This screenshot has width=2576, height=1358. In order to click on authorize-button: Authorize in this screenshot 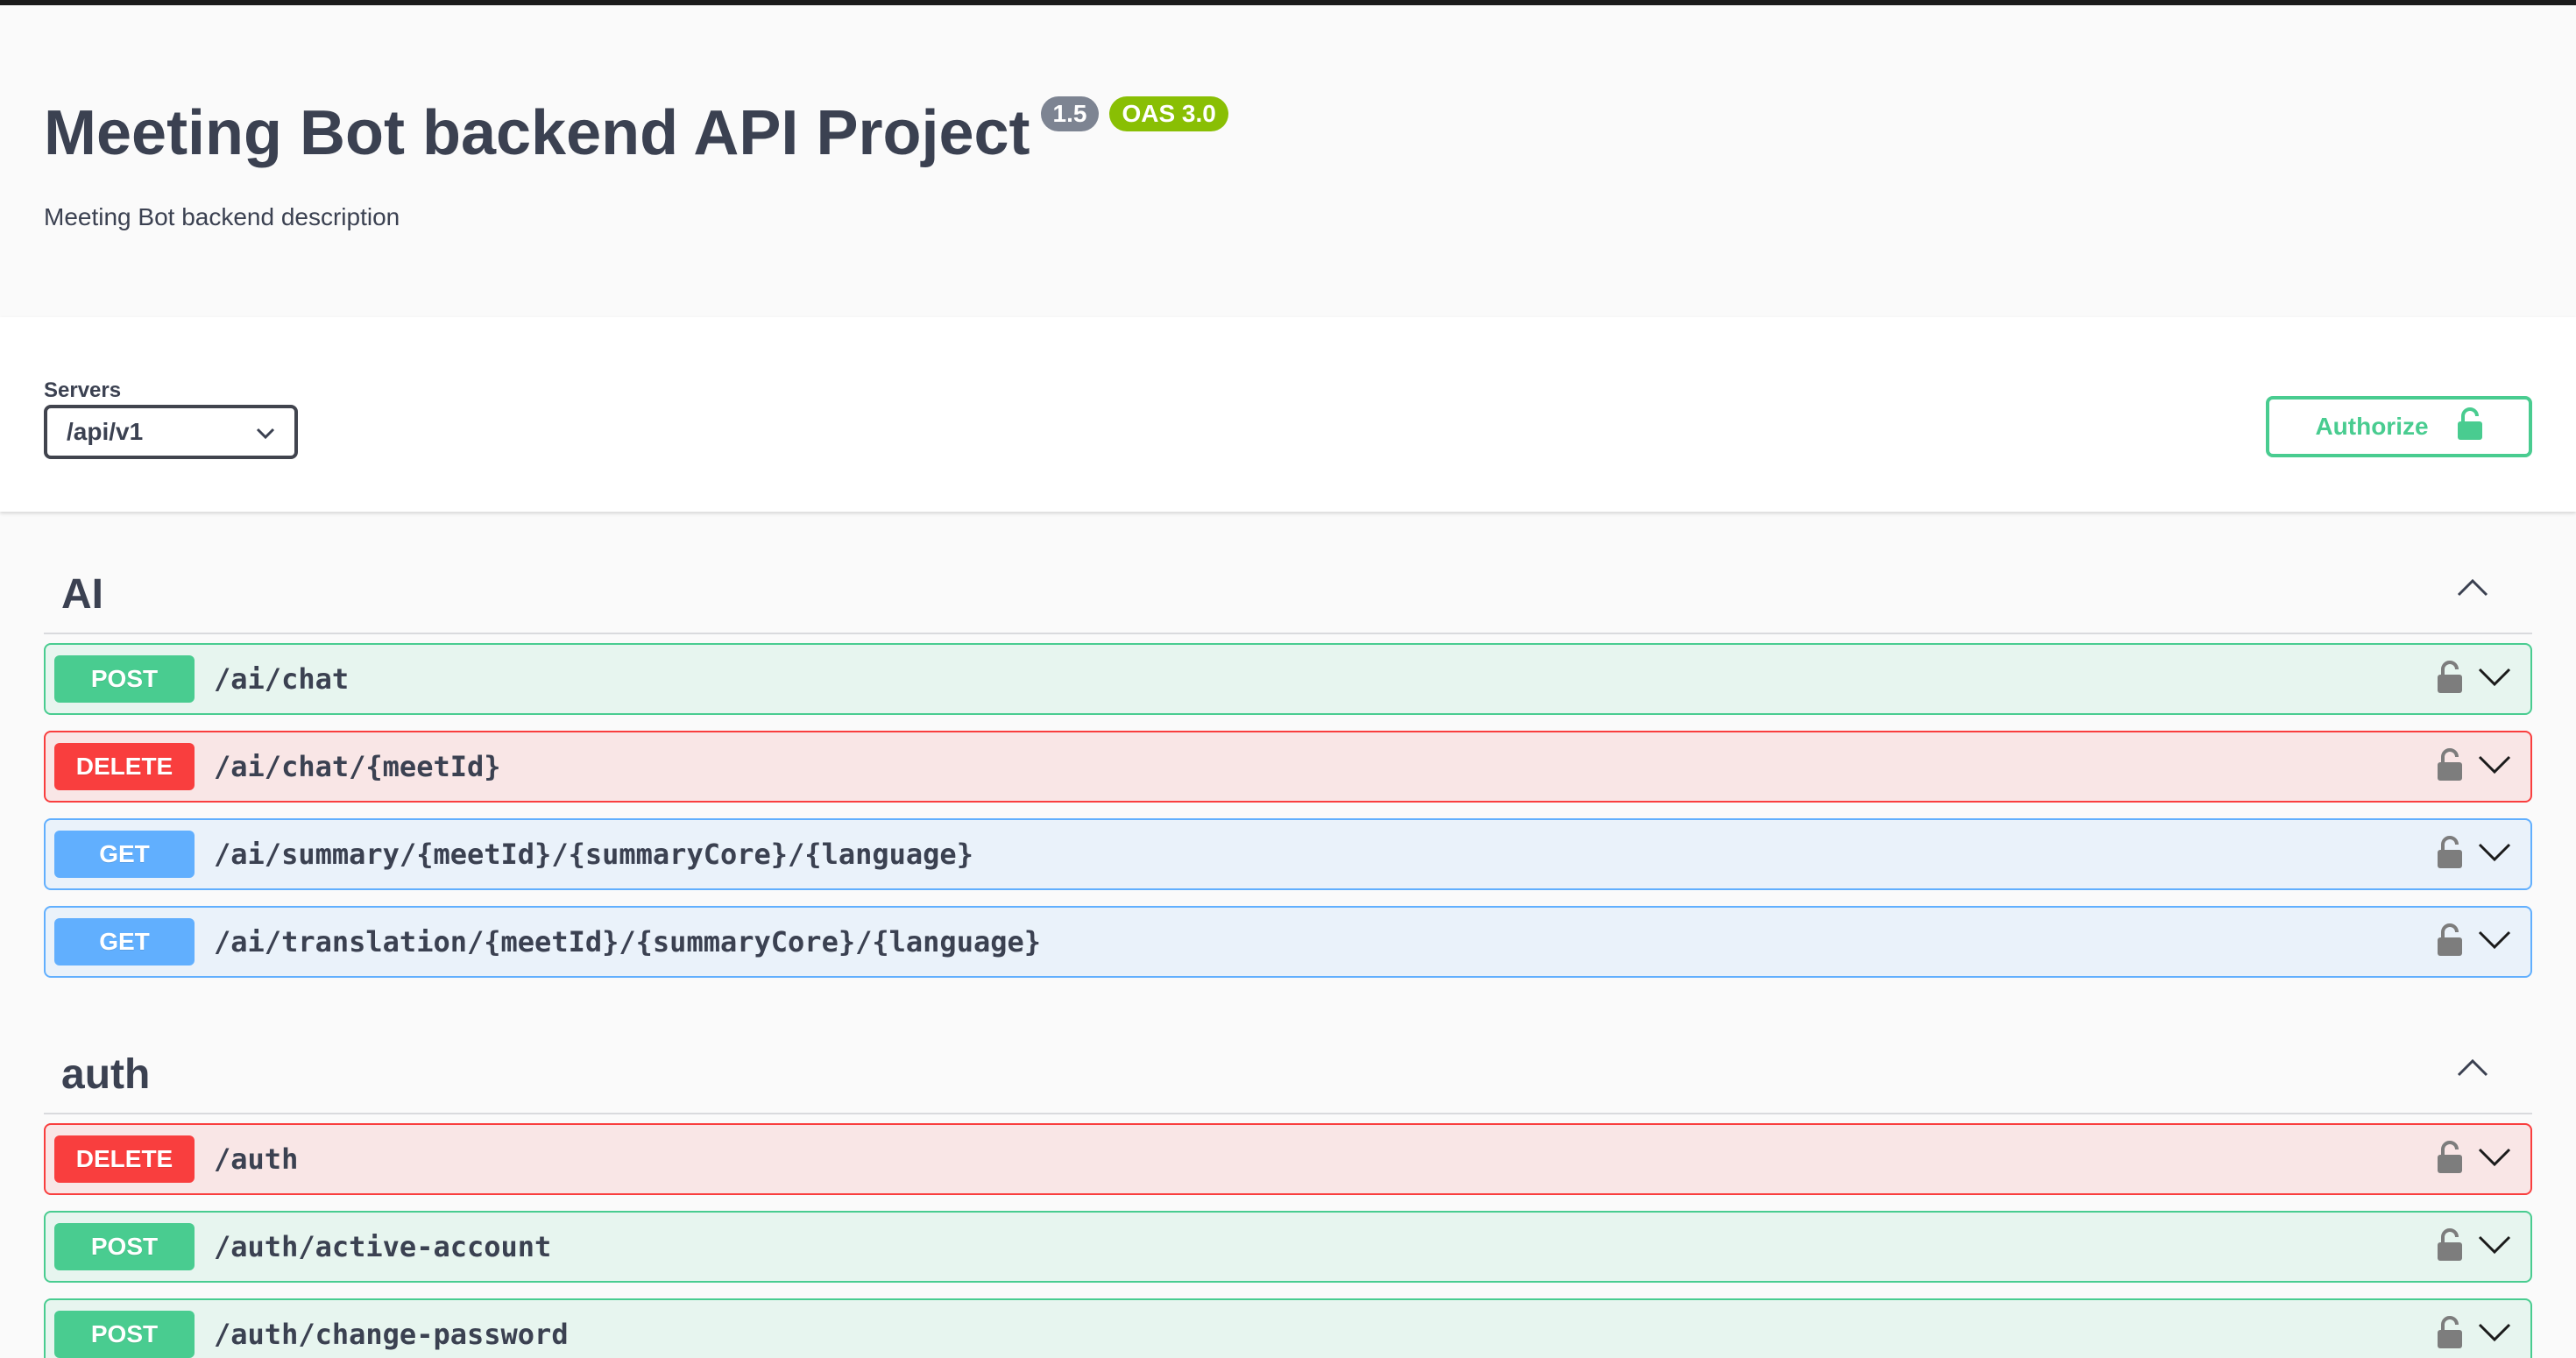, I will do `click(2399, 426)`.